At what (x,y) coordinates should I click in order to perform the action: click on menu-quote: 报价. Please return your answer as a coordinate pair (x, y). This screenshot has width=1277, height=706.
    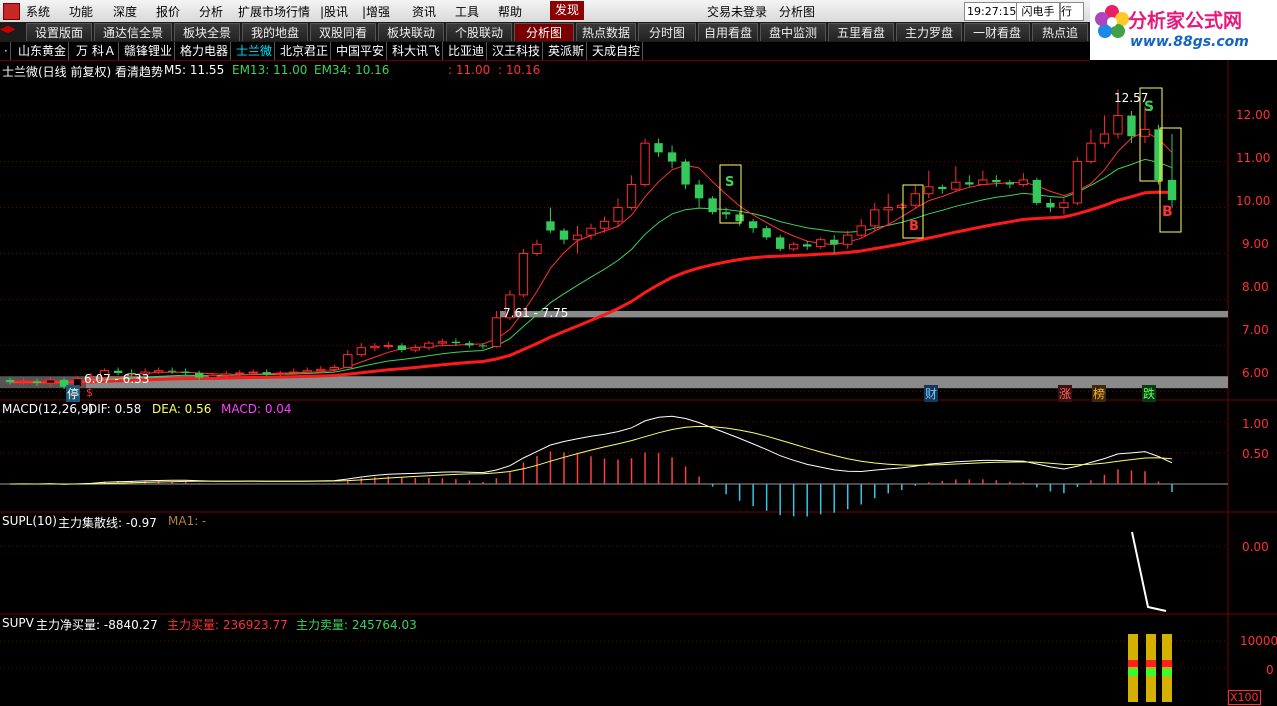
    Looking at the image, I should click on (168, 11).